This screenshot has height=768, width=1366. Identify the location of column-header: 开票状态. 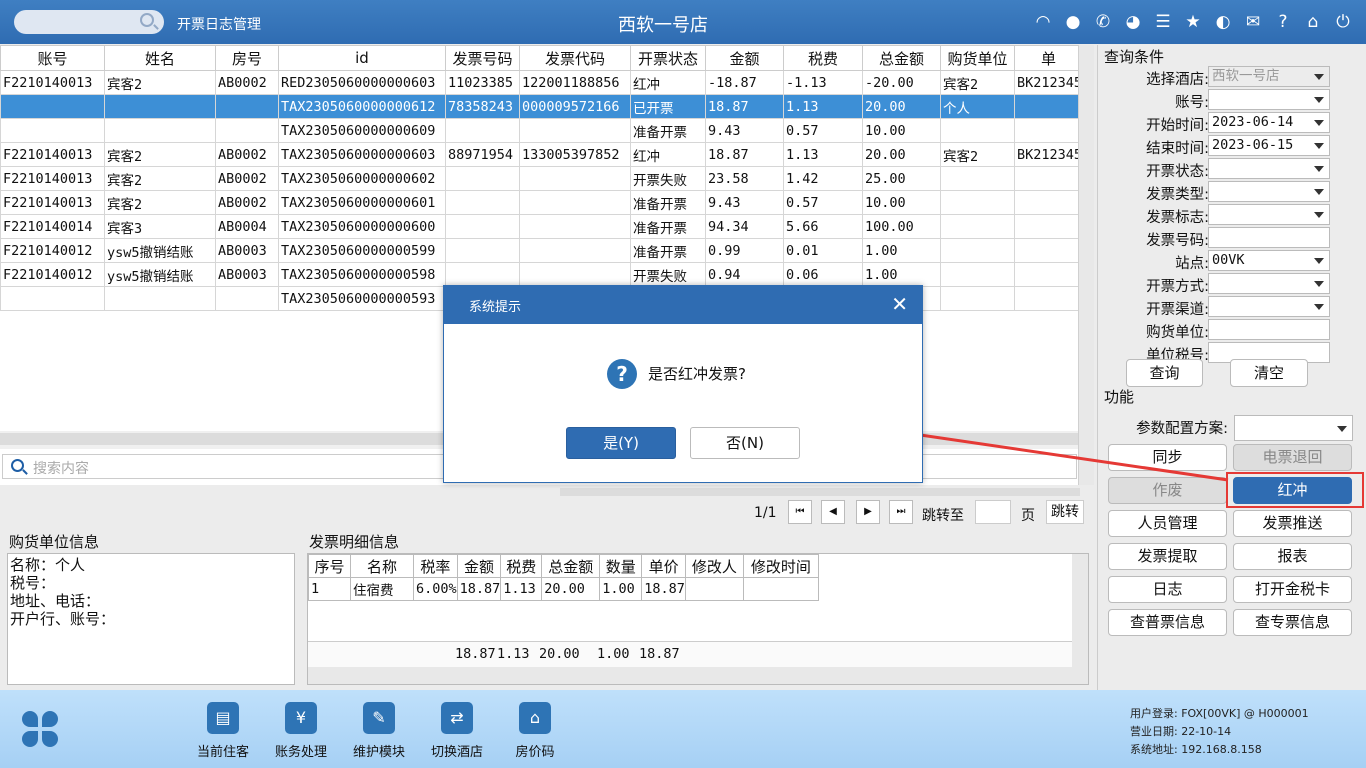
(668, 58).